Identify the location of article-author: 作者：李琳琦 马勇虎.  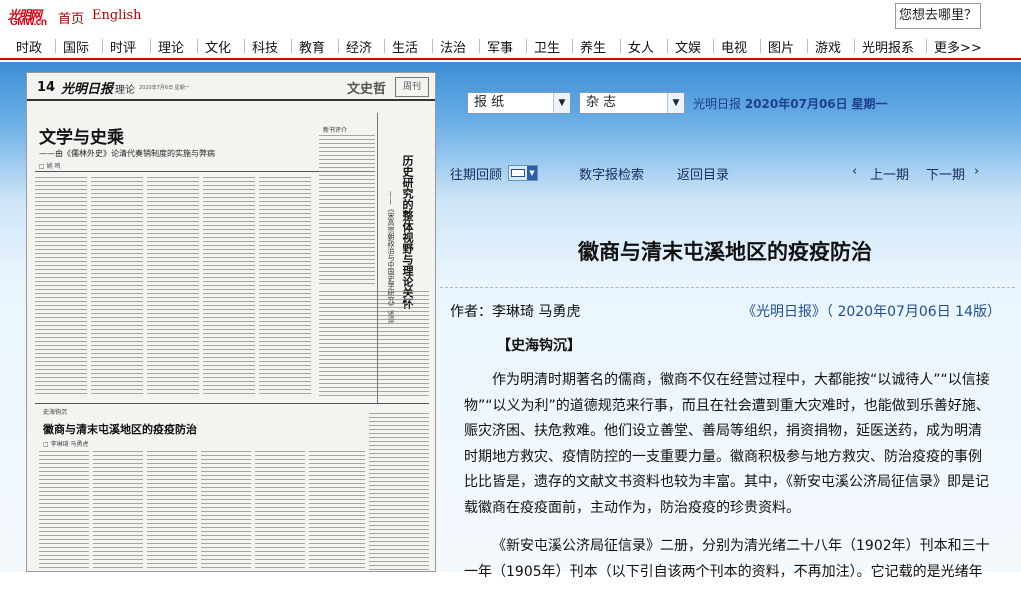
(515, 312).